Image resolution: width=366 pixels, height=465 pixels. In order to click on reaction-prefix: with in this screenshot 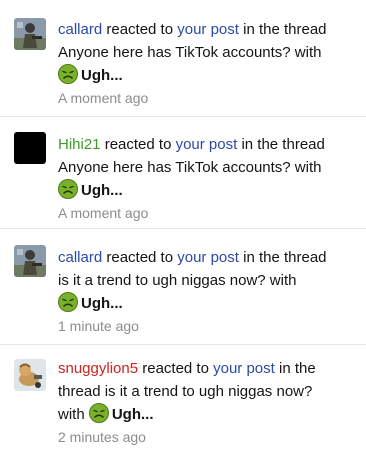, I will do `click(73, 414)`.